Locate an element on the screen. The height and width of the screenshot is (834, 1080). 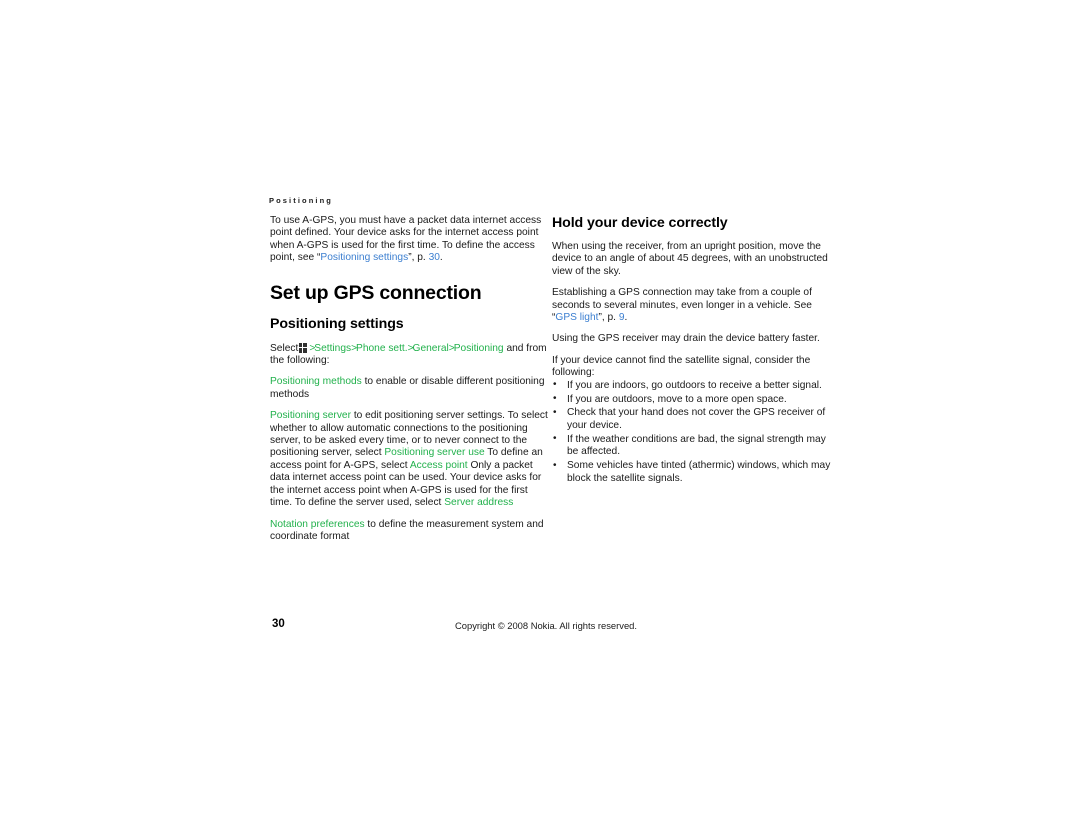
menu-item-general: General is located at coordinates (431, 348).